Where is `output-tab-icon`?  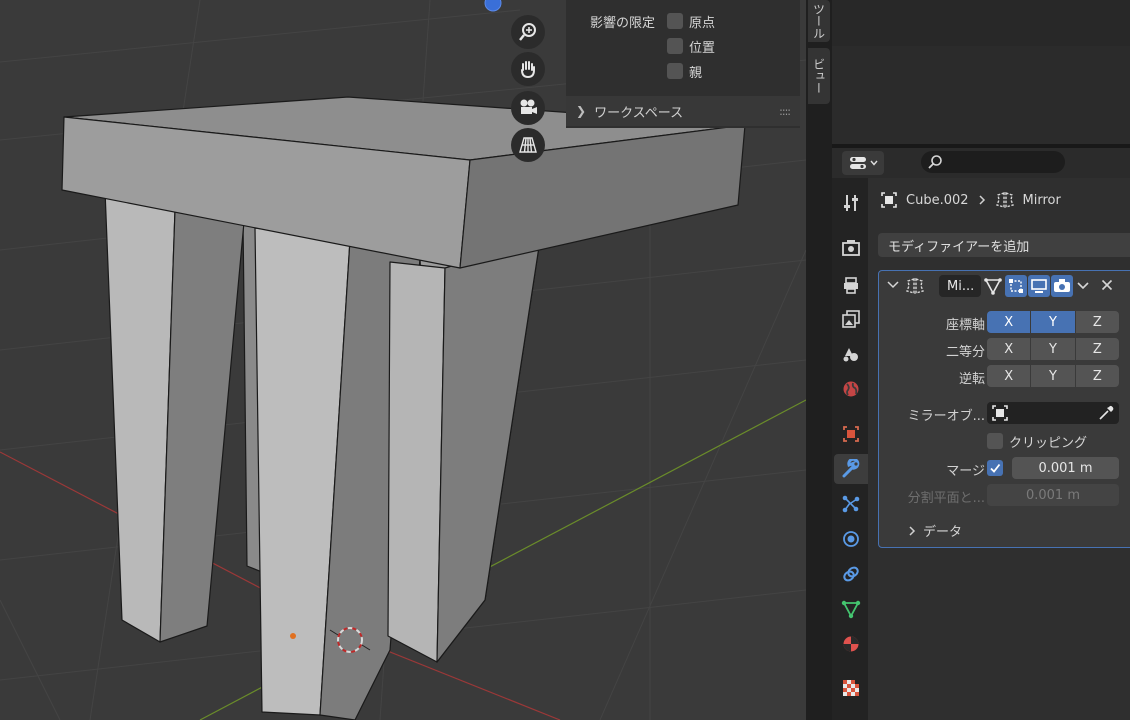
output-tab-icon is located at coordinates (851, 285).